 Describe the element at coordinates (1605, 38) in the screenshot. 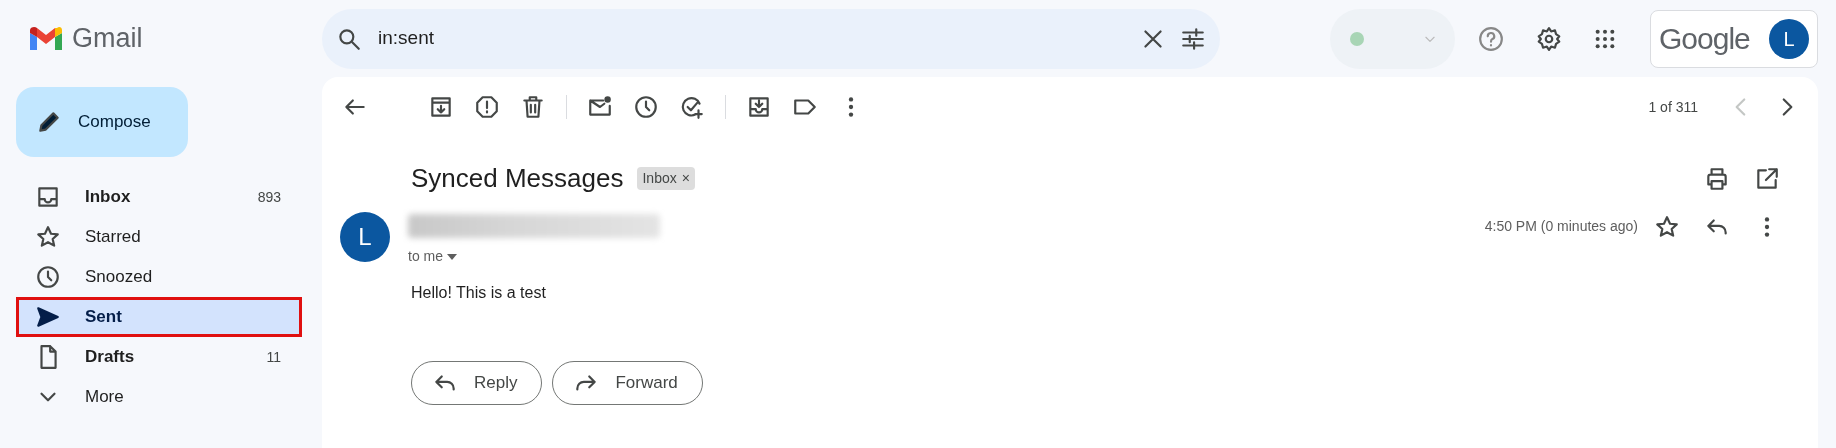

I see `apps-icon` at that location.